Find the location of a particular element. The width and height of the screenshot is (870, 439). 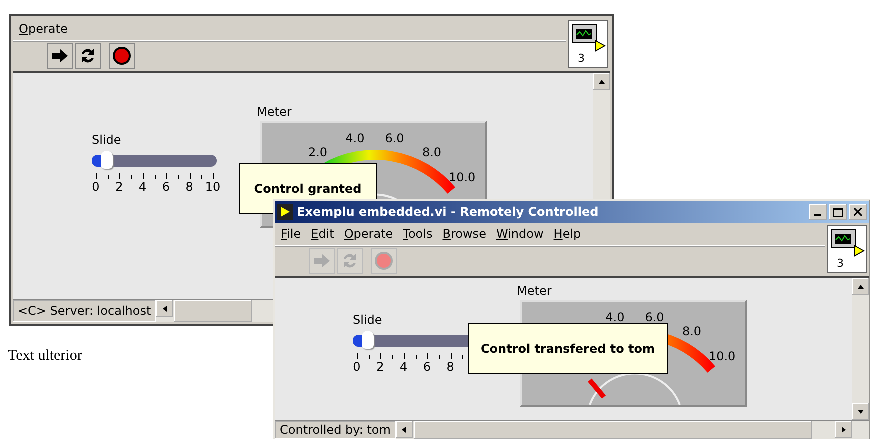

menu-item: Help is located at coordinates (568, 234).